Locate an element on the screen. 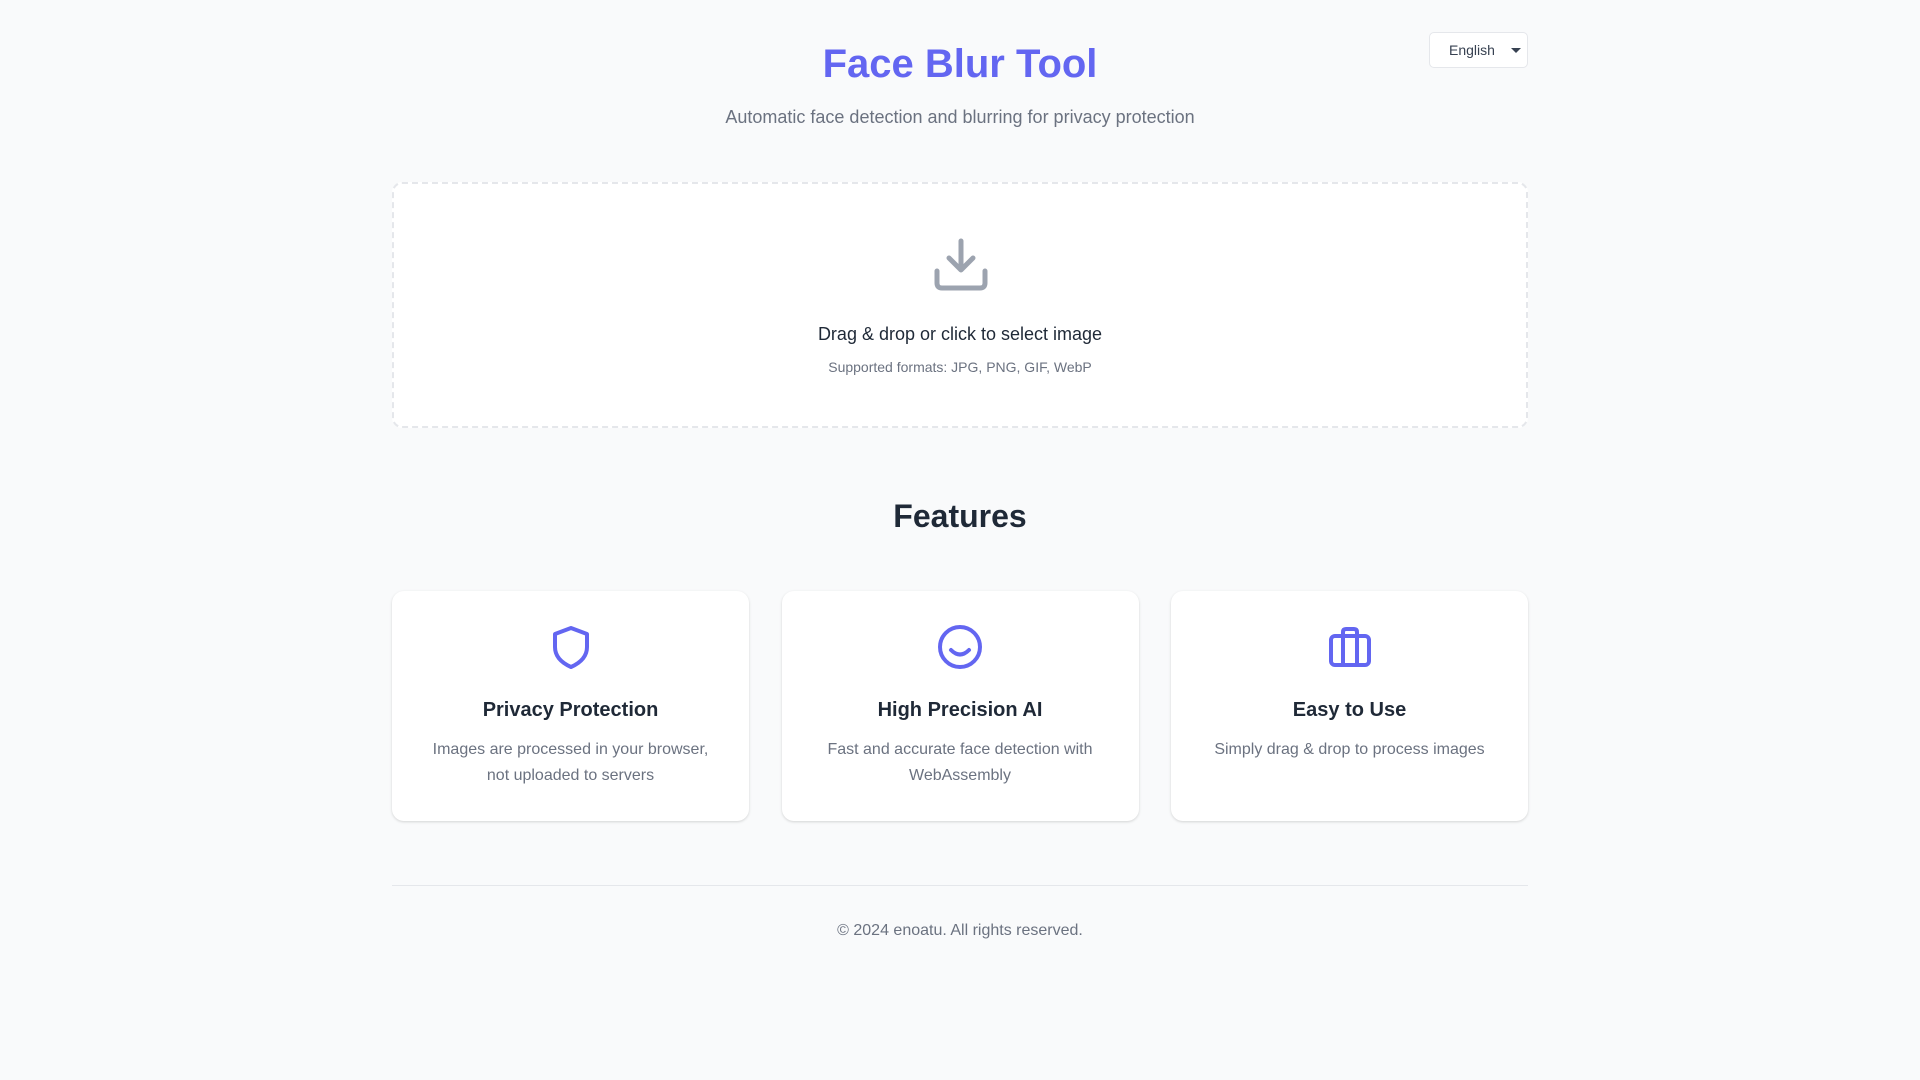 This screenshot has width=1920, height=1080. language-select: English is located at coordinates (1478, 50).